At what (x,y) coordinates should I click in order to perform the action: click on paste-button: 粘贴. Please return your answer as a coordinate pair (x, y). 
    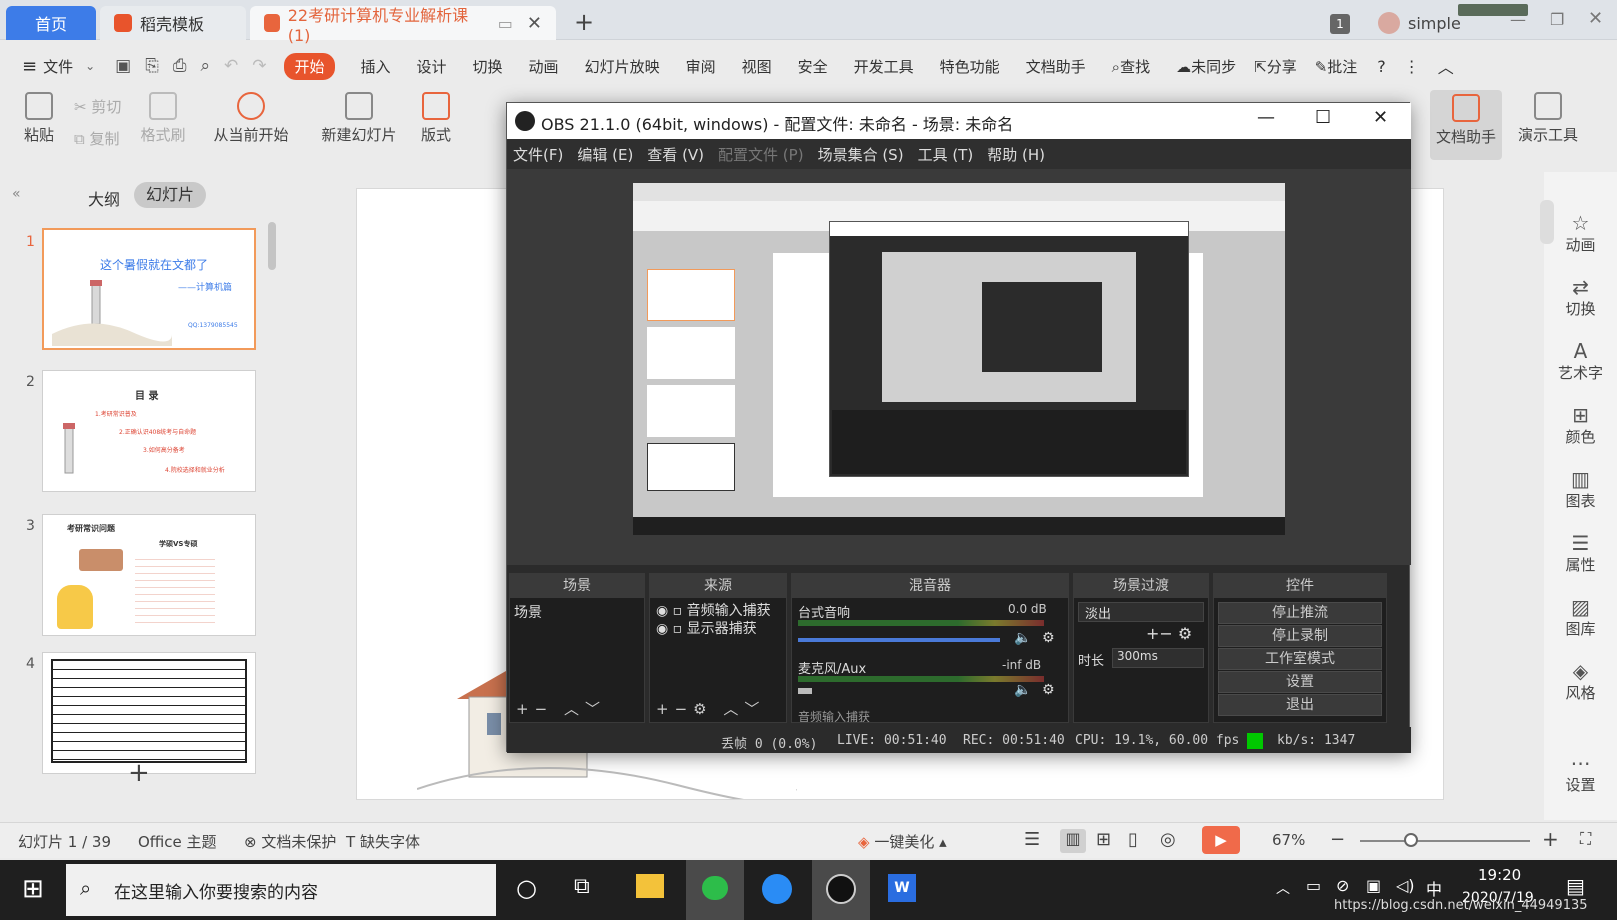
    Looking at the image, I should click on (39, 118).